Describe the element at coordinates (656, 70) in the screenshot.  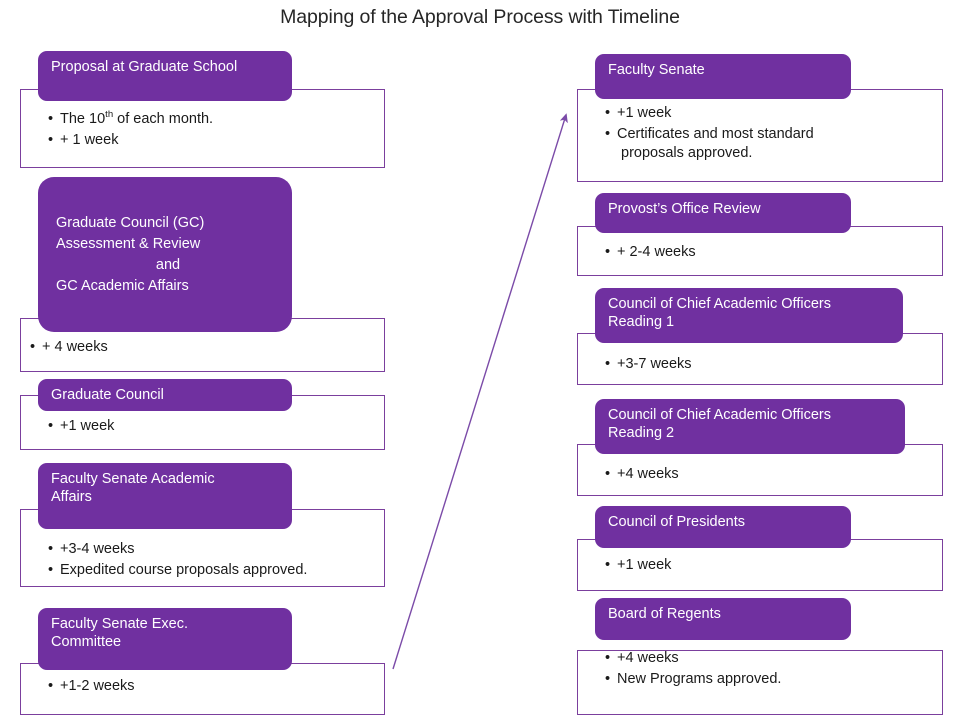
I see `step-header-line: Faculty Senate` at that location.